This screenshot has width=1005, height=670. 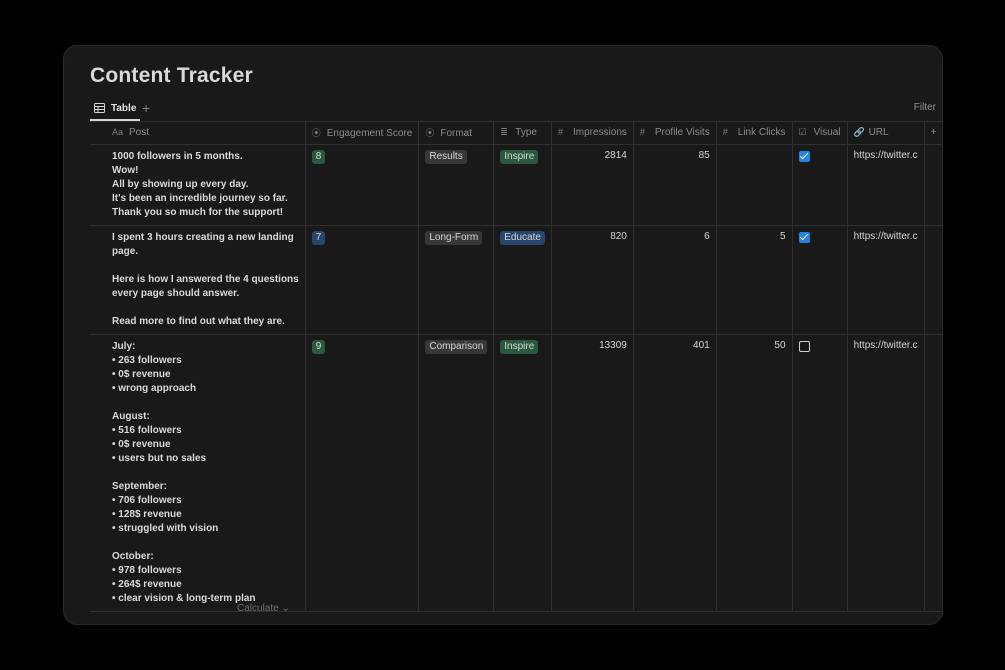 What do you see at coordinates (754, 473) in the screenshot?
I see `link-clicks-cell: 50` at bounding box center [754, 473].